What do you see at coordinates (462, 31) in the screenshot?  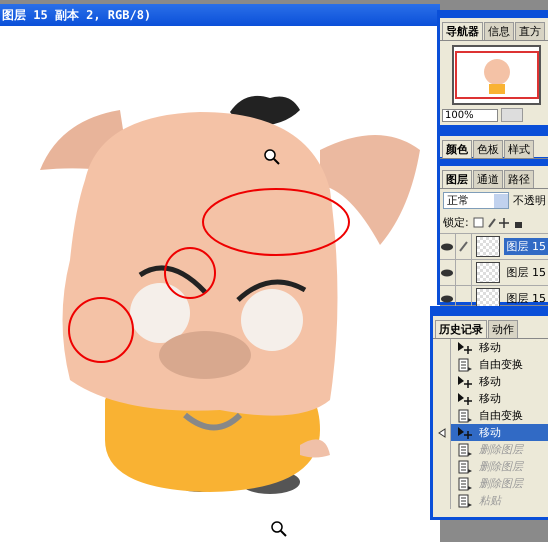 I see `panel-tab: 导航器` at bounding box center [462, 31].